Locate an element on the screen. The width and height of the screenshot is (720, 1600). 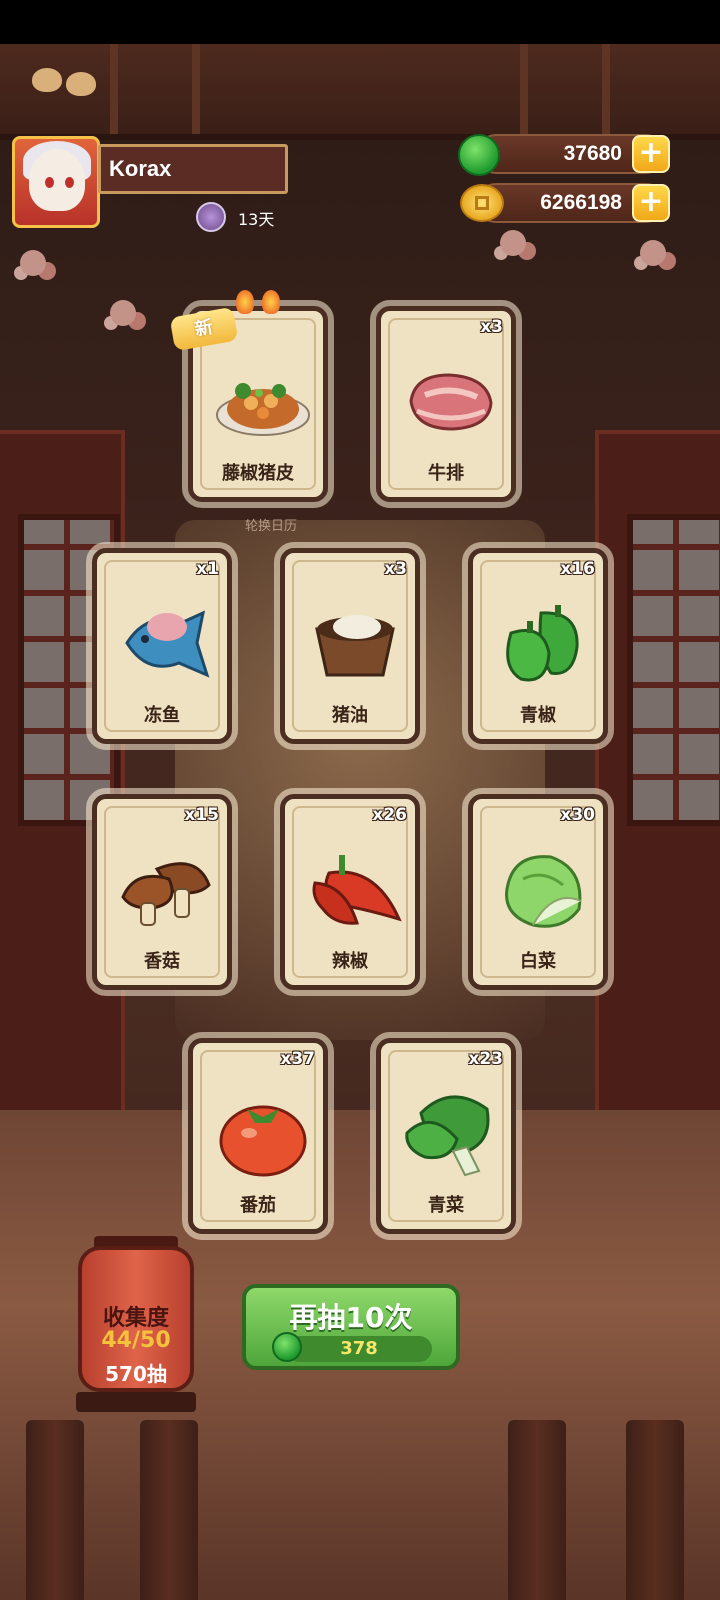
jade-icon is located at coordinates (479, 155).